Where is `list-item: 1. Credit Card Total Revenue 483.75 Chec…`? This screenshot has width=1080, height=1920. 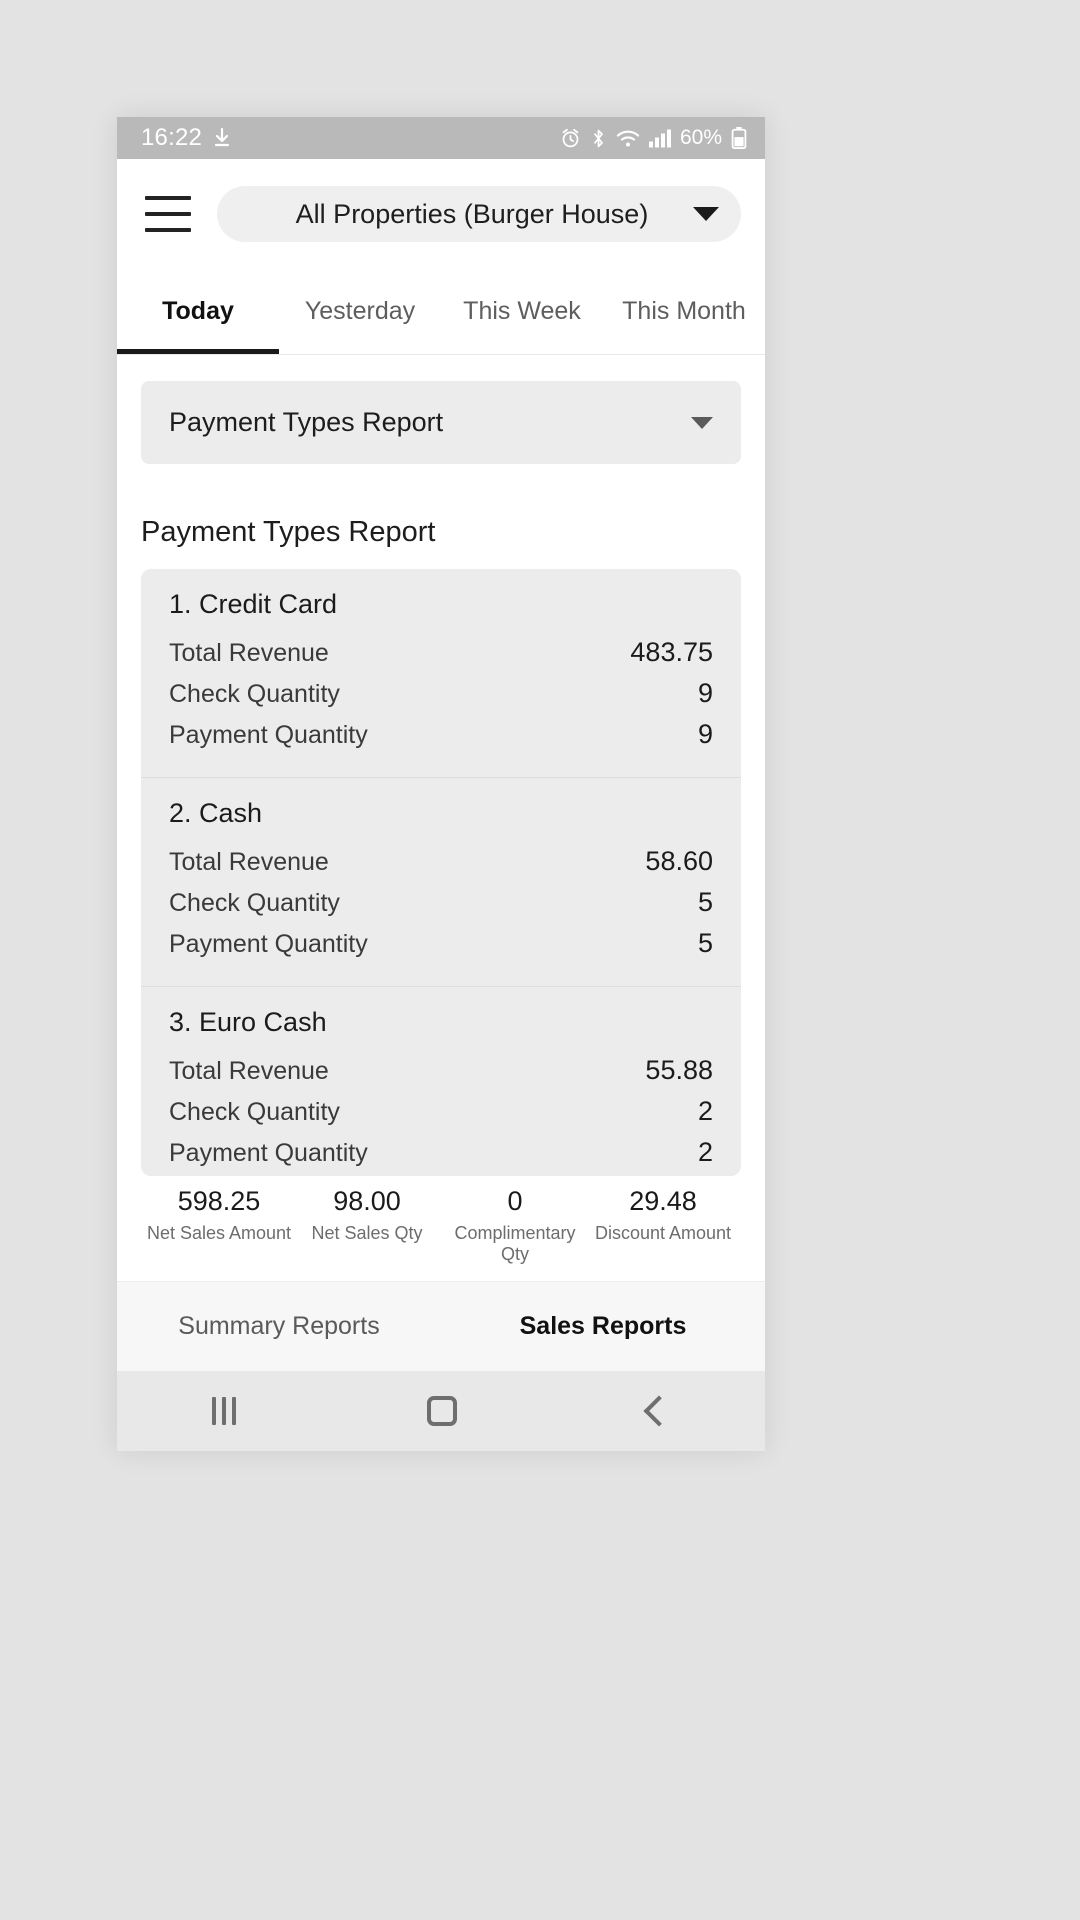 list-item: 1. Credit Card Total Revenue 483.75 Chec… is located at coordinates (441, 674).